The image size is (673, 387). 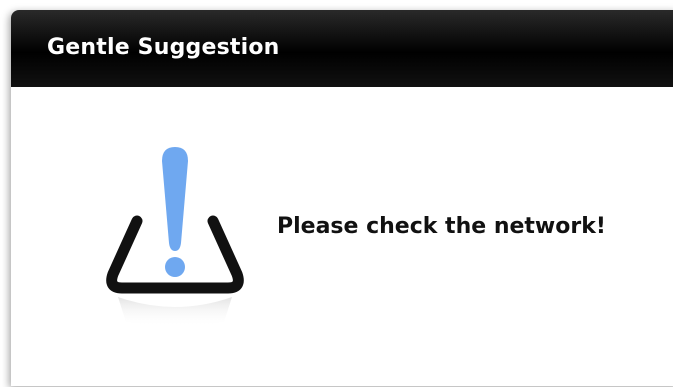 I want to click on dialog-message: Please check the network!, so click(x=441, y=226).